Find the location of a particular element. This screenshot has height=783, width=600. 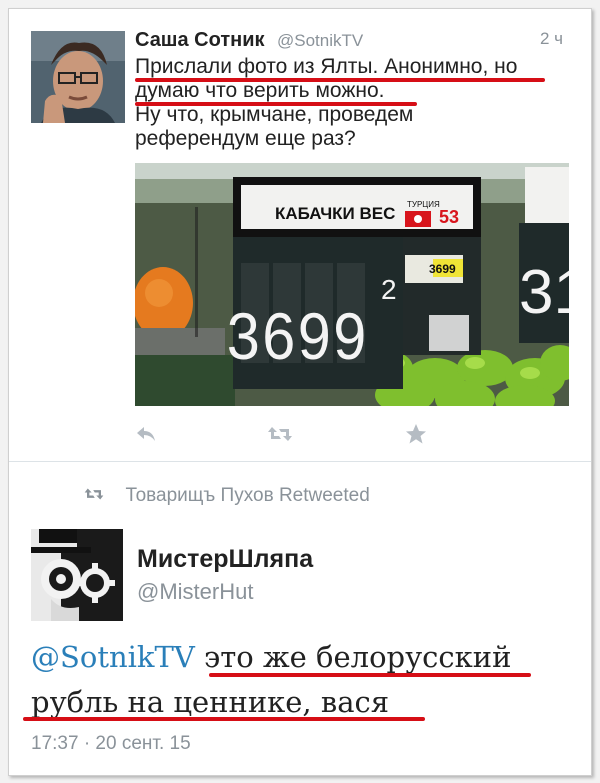

favorite-icon is located at coordinates (416, 437).